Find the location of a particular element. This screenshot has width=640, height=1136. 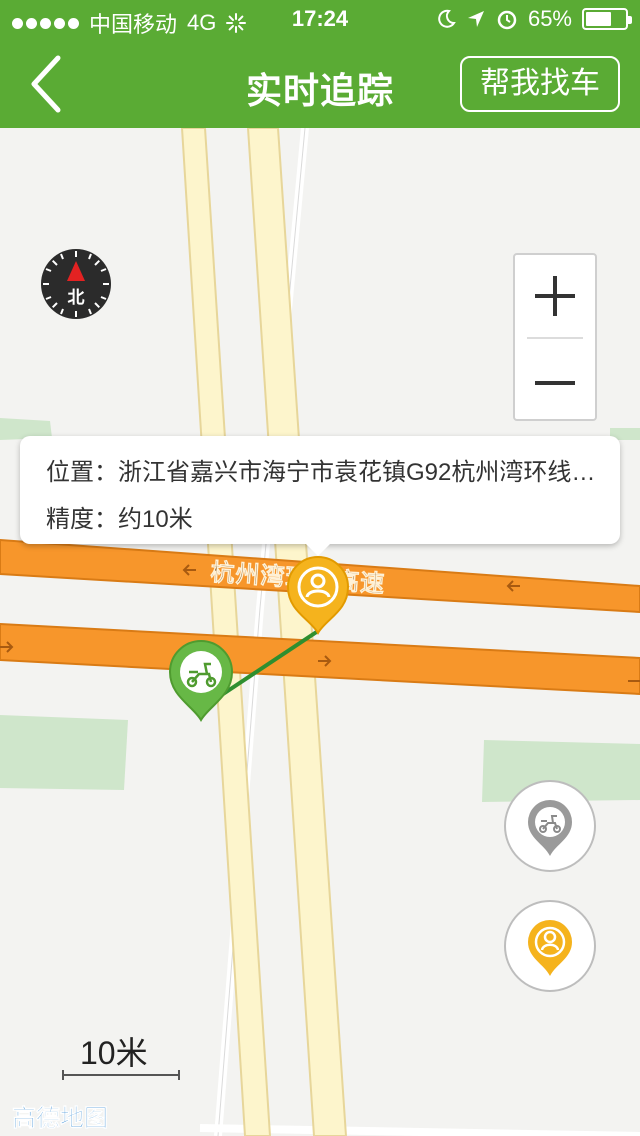

green-area is located at coordinates (64, 752).